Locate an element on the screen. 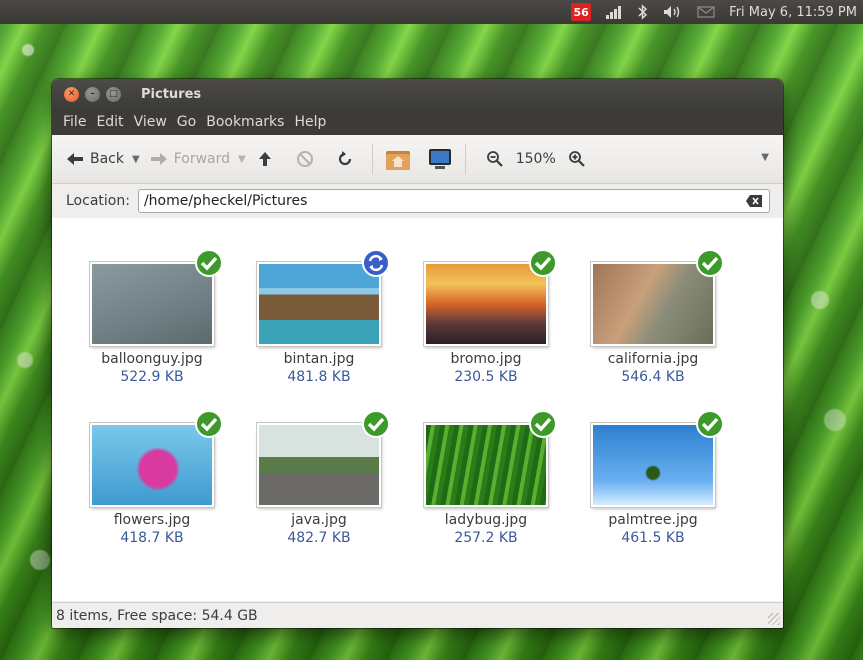  minimize-button: – is located at coordinates (92, 94).